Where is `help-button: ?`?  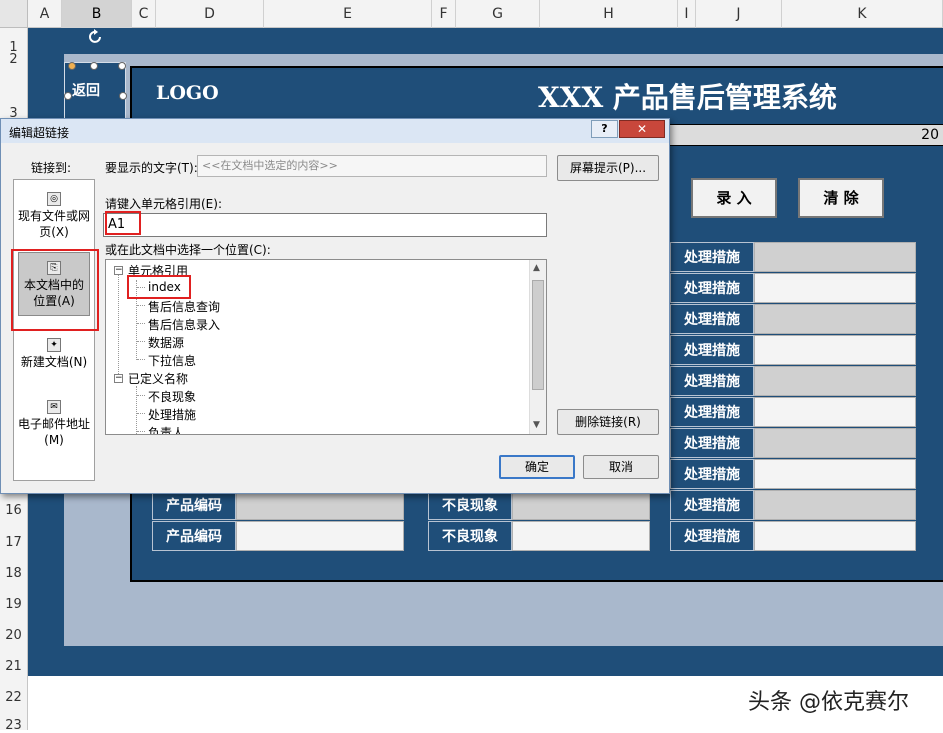 help-button: ? is located at coordinates (604, 129).